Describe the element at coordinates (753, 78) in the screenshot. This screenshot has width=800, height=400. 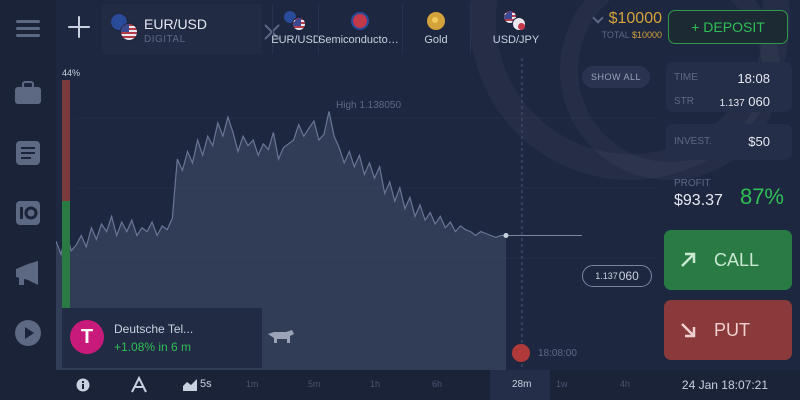
I see `time-value: 18:08` at that location.